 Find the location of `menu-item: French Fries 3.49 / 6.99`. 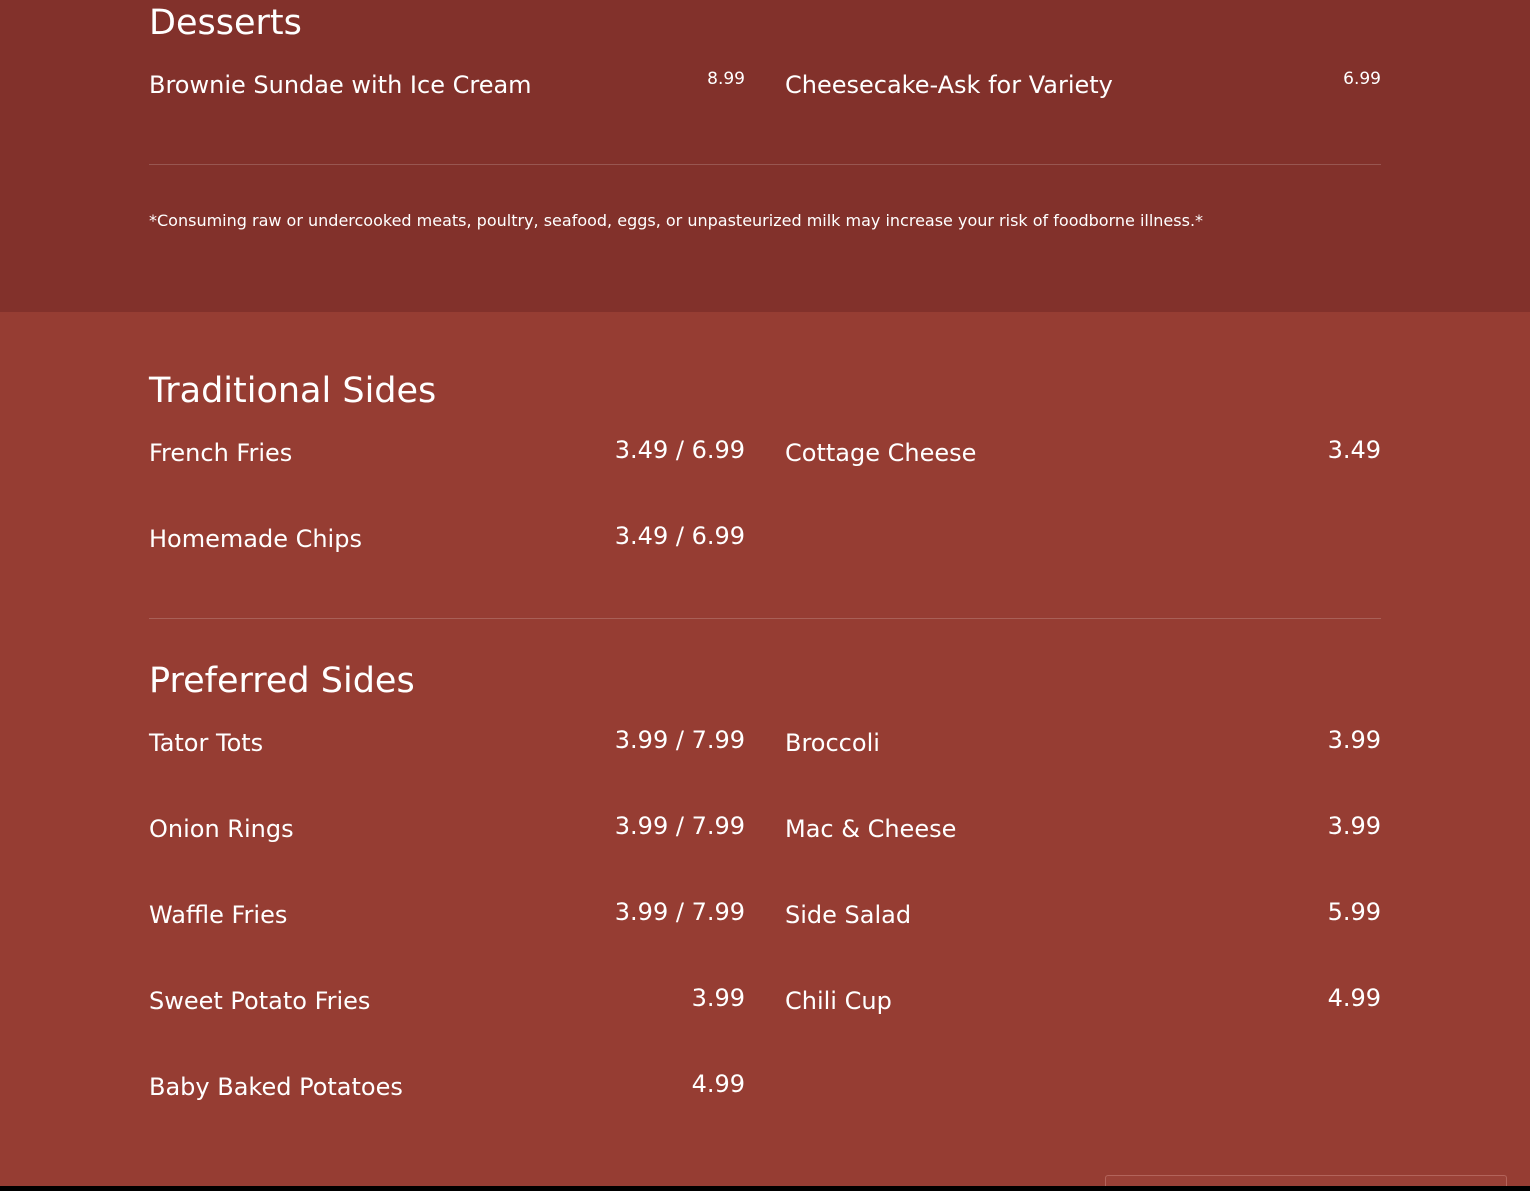

menu-item: French Fries 3.49 / 6.99 is located at coordinates (447, 453).